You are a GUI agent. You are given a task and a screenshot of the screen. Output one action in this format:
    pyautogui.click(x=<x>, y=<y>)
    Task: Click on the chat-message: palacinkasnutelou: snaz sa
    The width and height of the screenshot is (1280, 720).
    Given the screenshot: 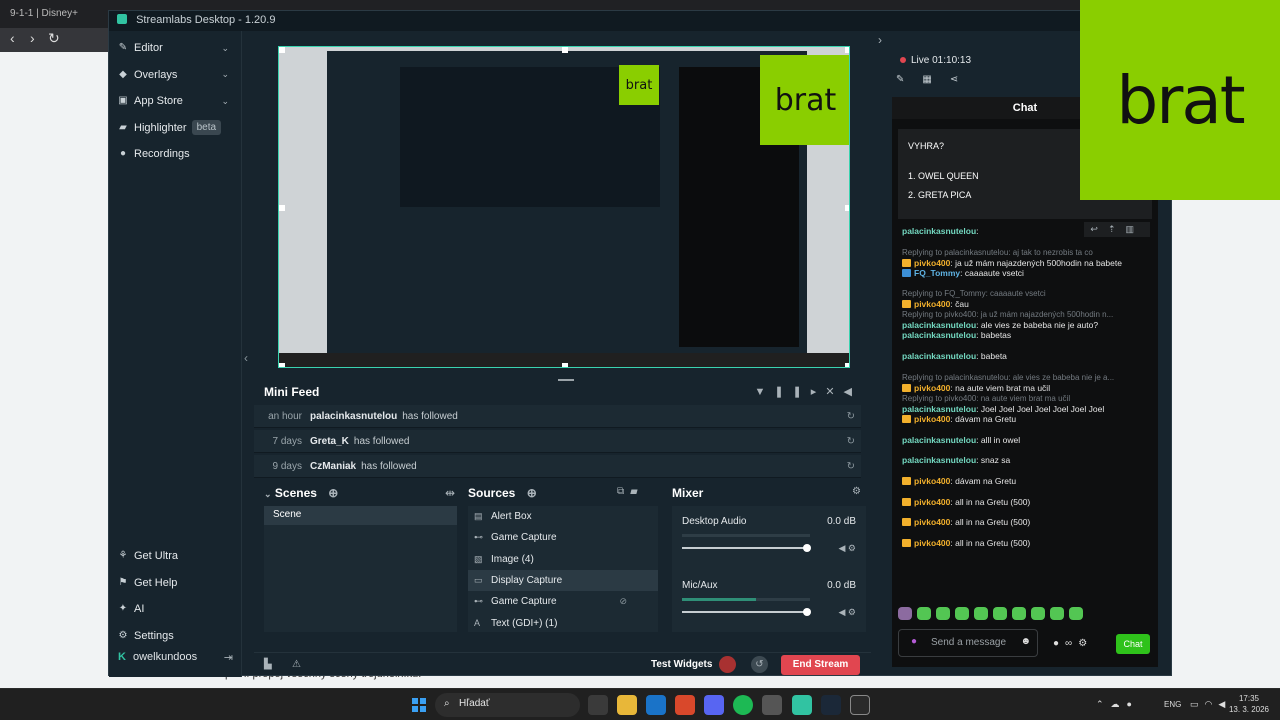 What is the action you would take?
    pyautogui.click(x=1027, y=460)
    